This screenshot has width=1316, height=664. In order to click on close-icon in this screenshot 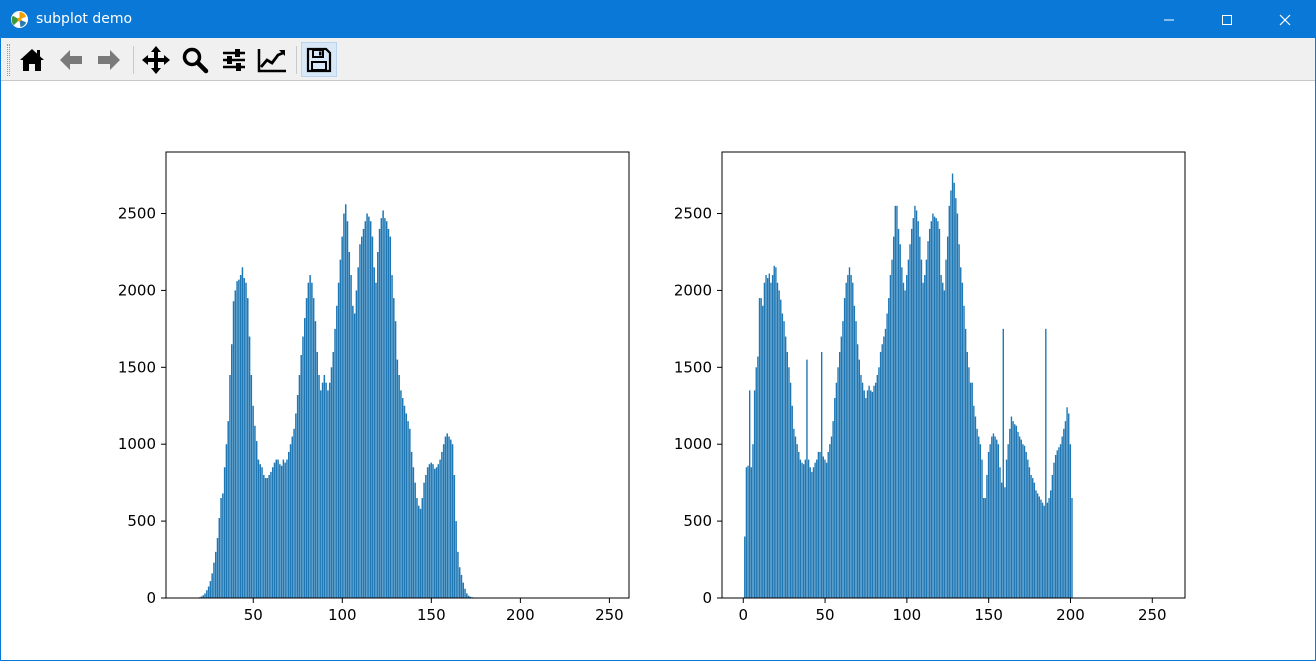, I will do `click(1285, 20)`.